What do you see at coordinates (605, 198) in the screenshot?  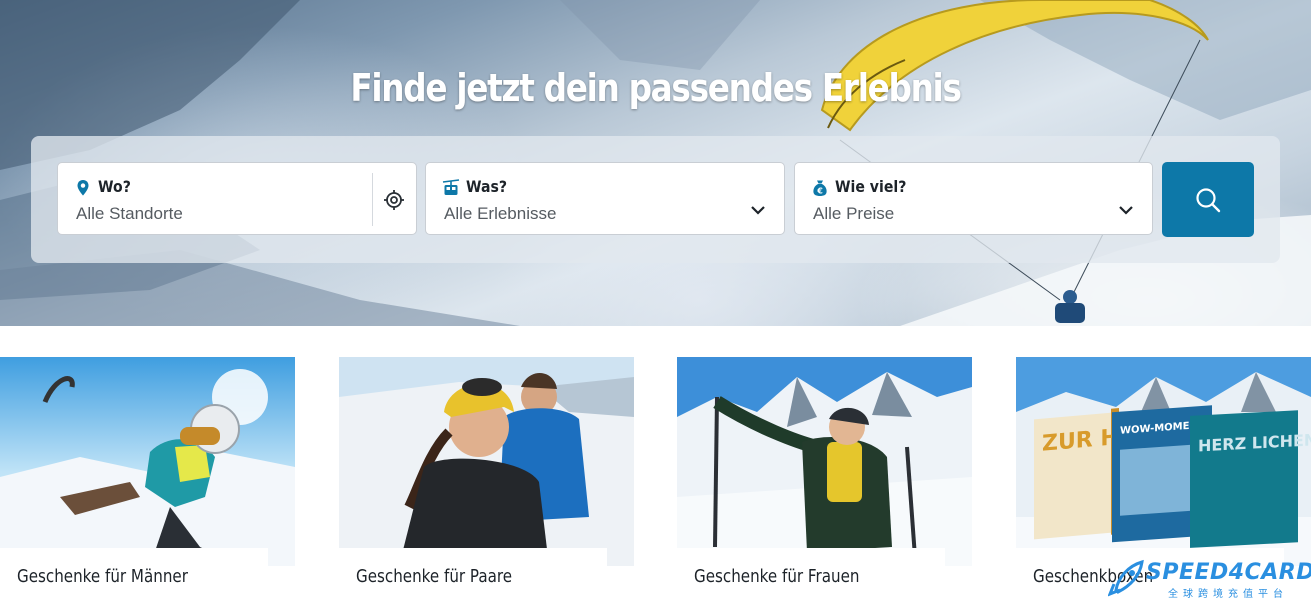 I see `experience-field: Was? Alle Erlebnisse` at bounding box center [605, 198].